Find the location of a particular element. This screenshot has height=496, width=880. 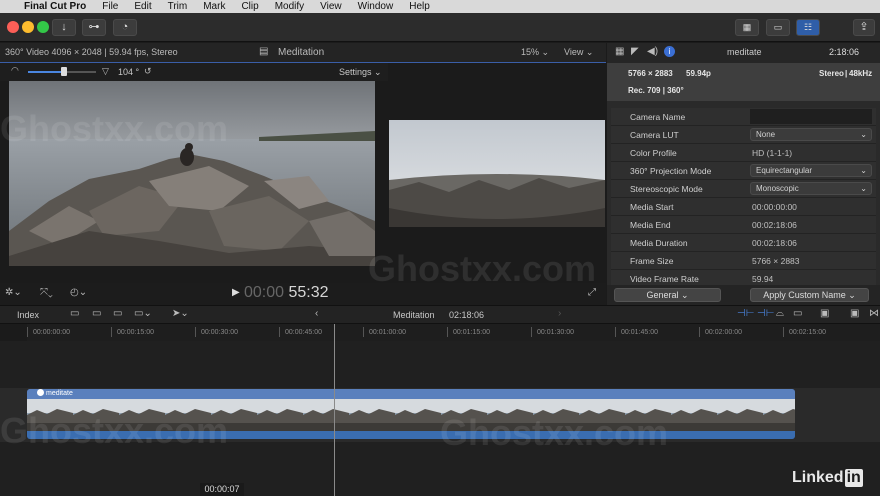

headphones-icon: ⌓ is located at coordinates (780, 313).